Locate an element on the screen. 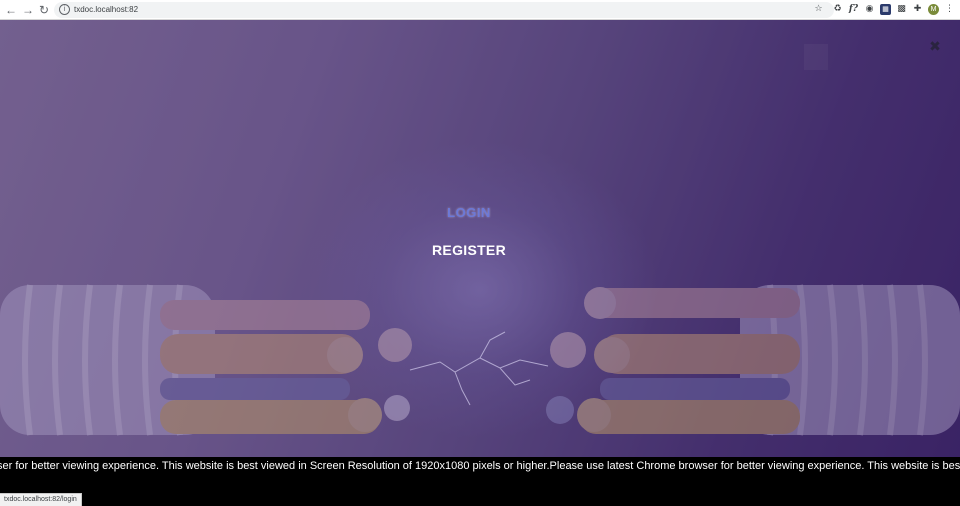  forward-icon: → is located at coordinates (28, 10).